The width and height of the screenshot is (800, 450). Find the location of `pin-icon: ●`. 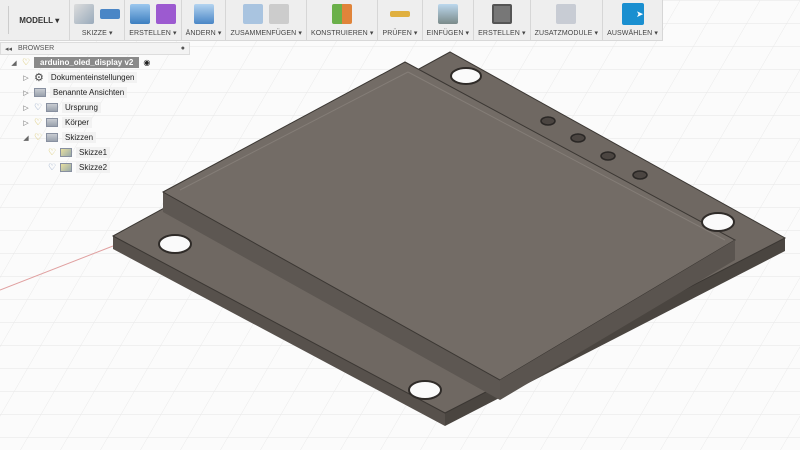

pin-icon: ● is located at coordinates (183, 48).